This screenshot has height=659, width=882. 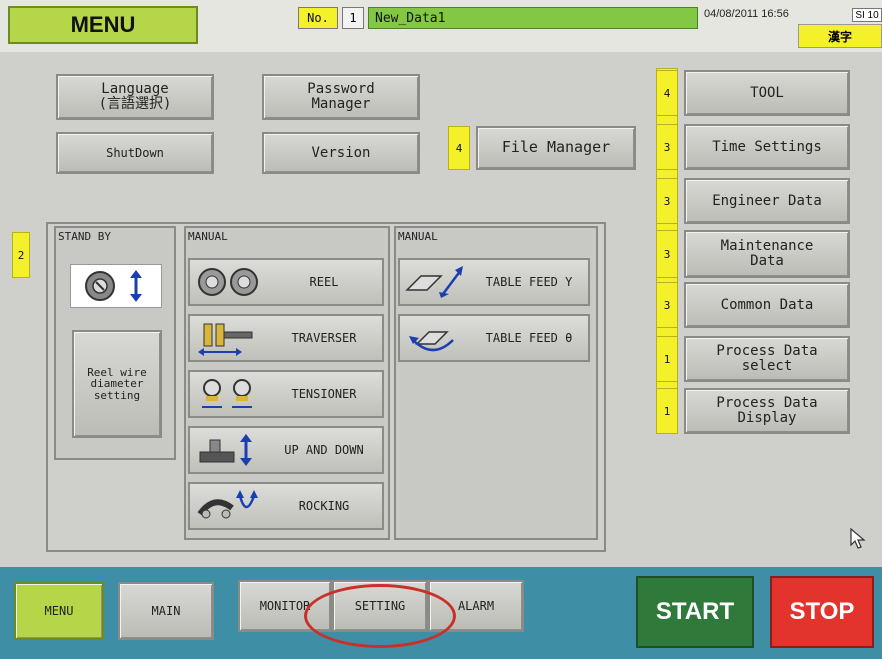 What do you see at coordinates (767, 411) in the screenshot?
I see `process-data-display-button: Process Data Display` at bounding box center [767, 411].